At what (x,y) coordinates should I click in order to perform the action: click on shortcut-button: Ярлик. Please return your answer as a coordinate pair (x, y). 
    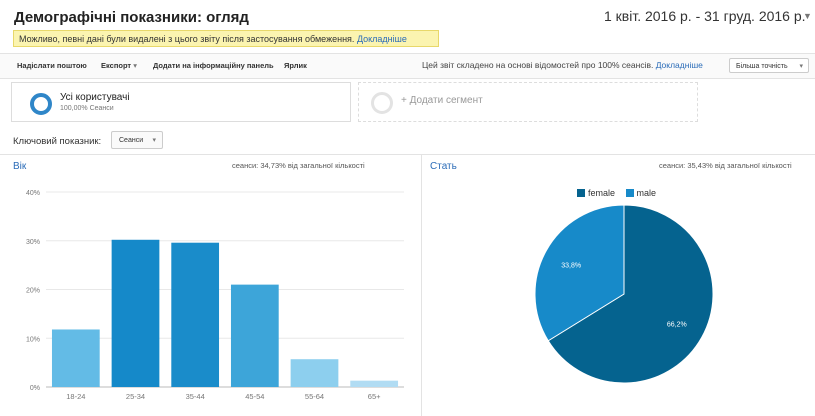
    Looking at the image, I should click on (295, 65).